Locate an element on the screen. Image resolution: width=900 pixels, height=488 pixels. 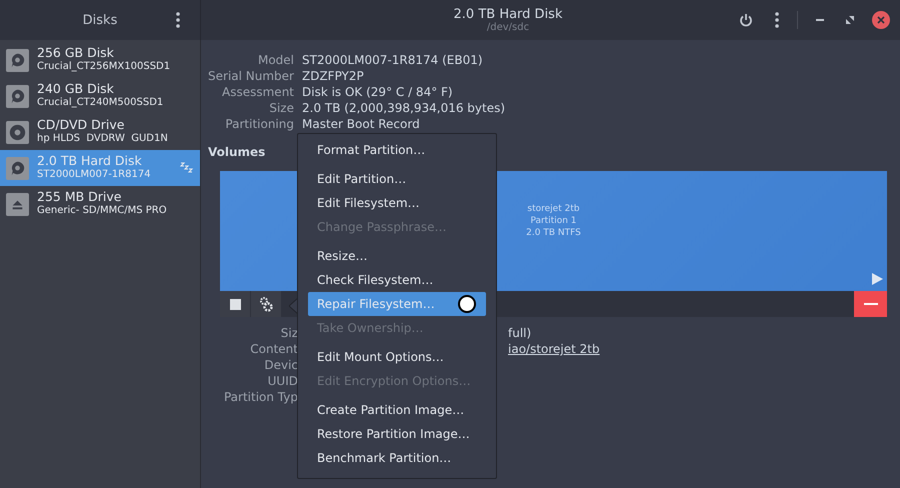
drive-name: 240 GB Disk is located at coordinates (76, 89).